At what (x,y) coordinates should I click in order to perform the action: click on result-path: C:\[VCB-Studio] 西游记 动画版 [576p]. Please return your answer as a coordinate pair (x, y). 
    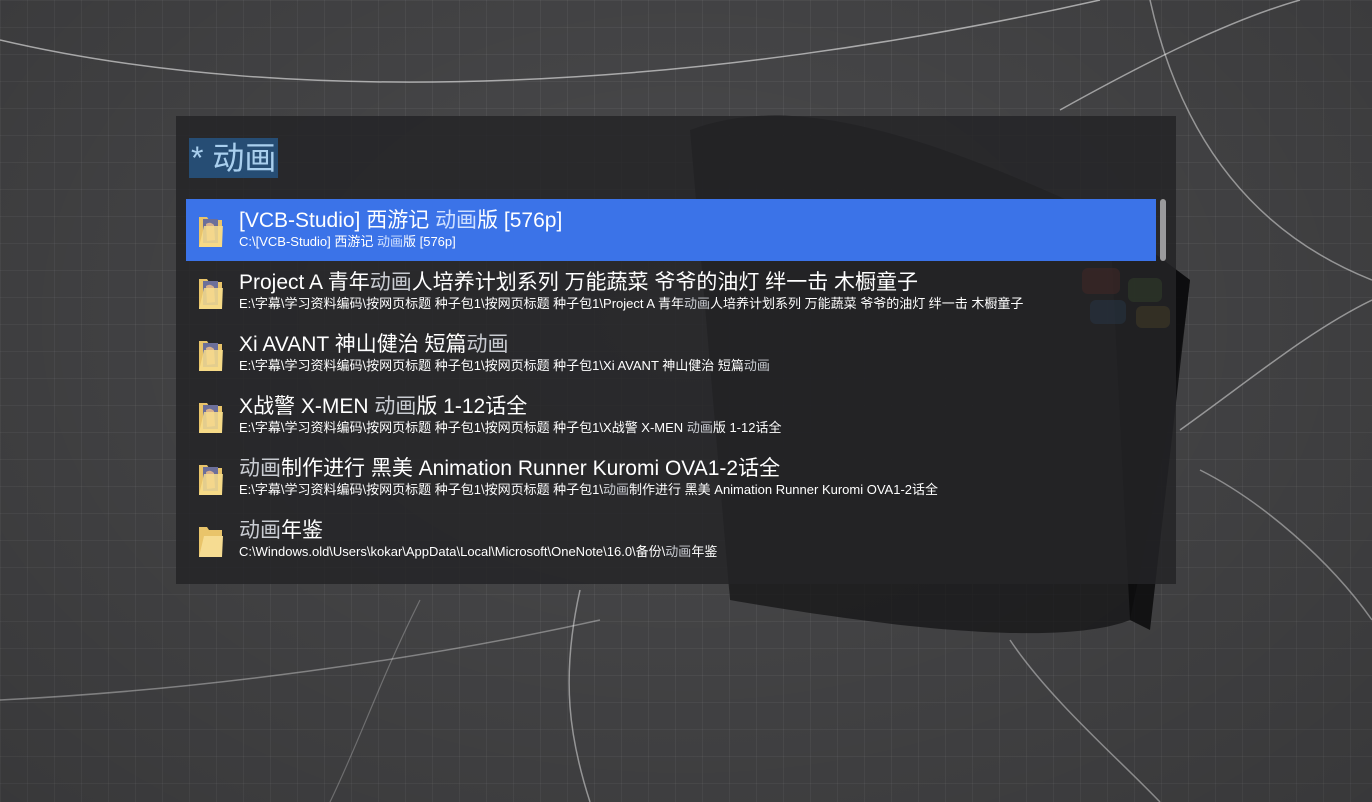
    Looking at the image, I should click on (347, 242).